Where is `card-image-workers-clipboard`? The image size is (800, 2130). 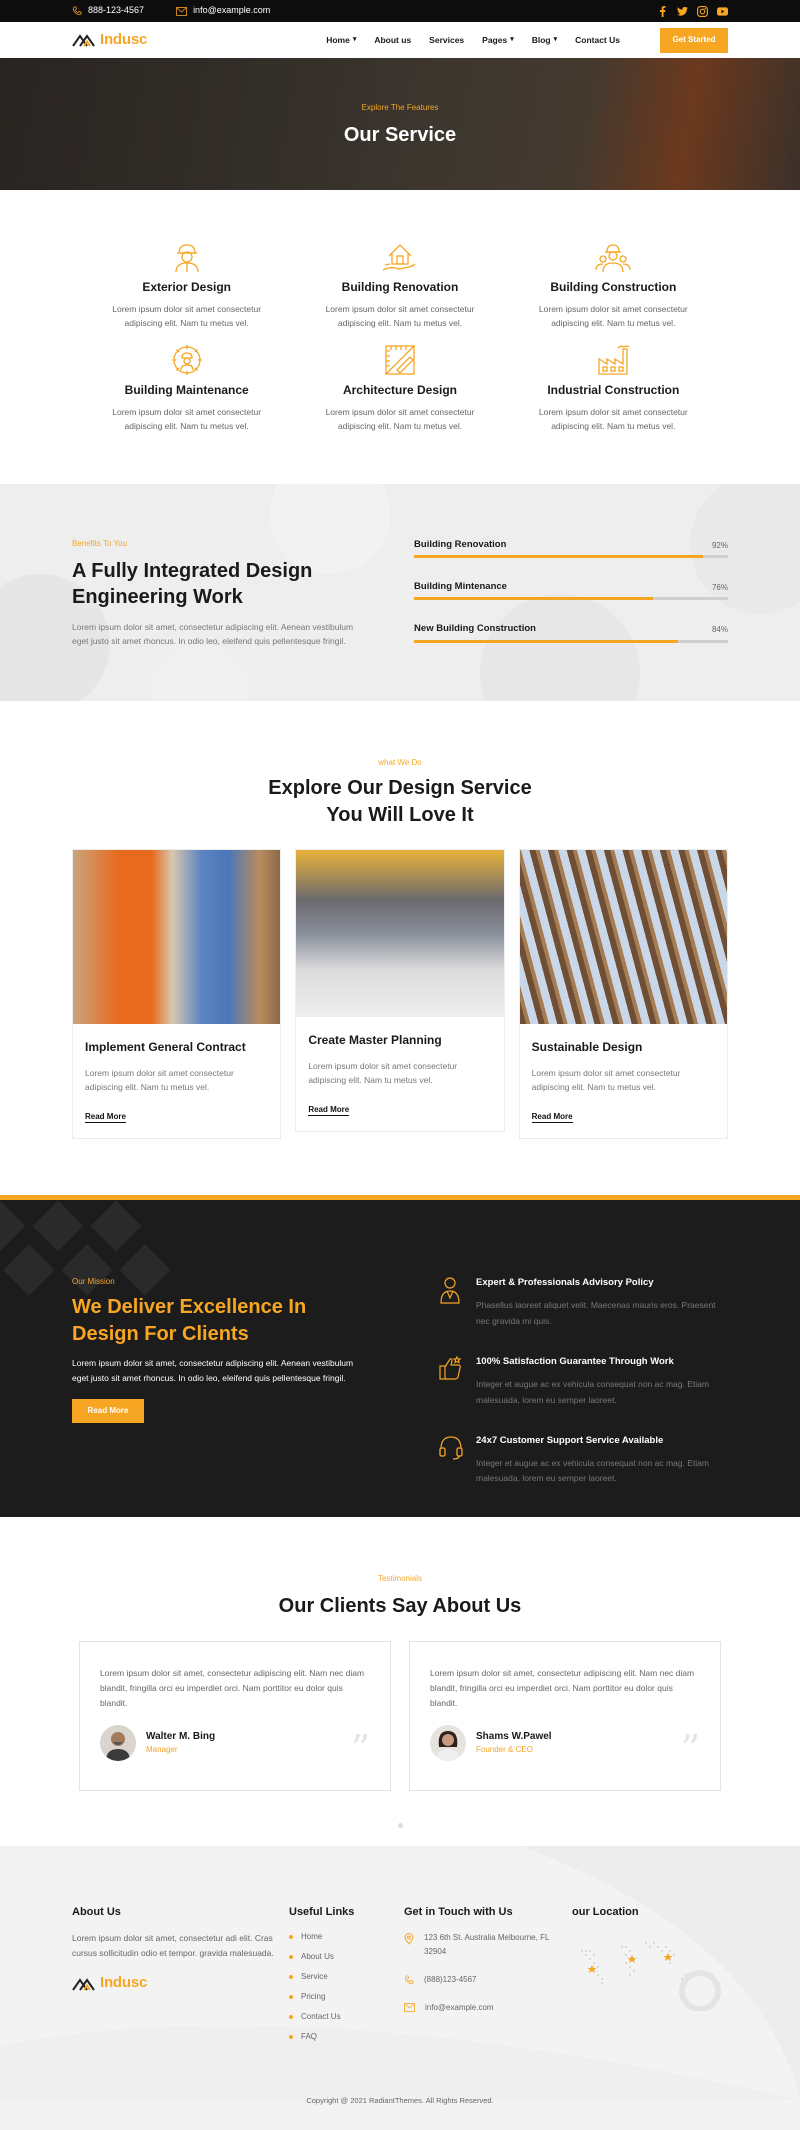
card-image-workers-clipboard is located at coordinates (177, 936).